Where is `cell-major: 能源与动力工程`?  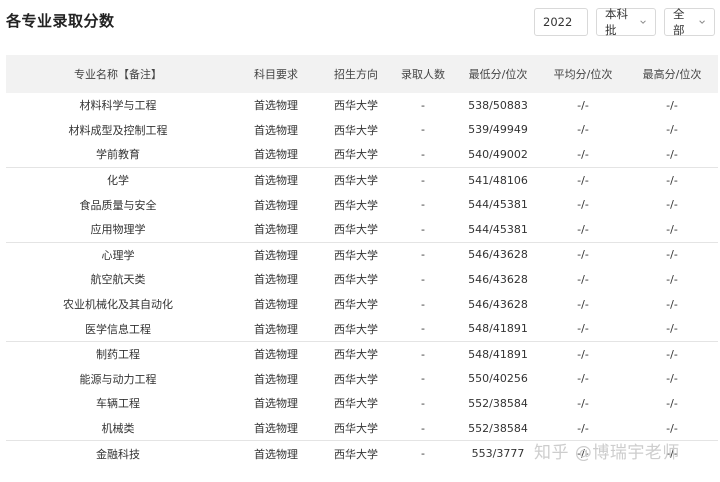
cell-major: 能源与动力工程 is located at coordinates (118, 379).